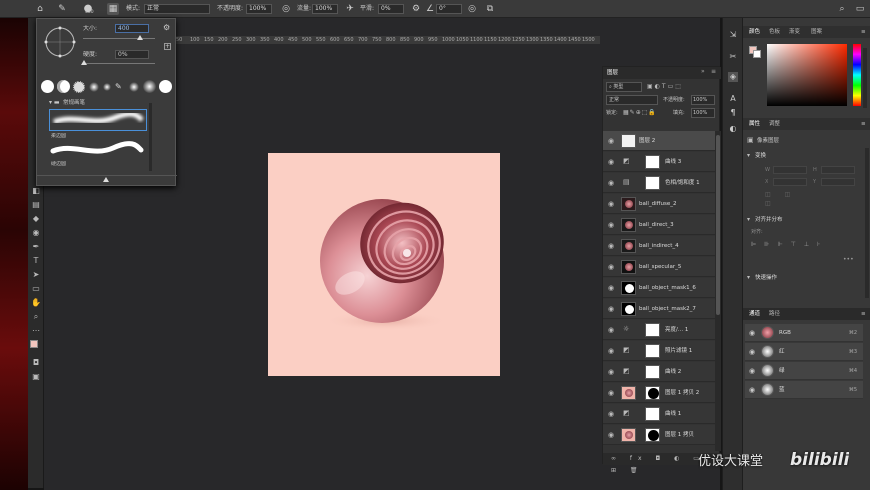  Describe the element at coordinates (703, 71) in the screenshot. I see `collapse-icon: »` at that location.